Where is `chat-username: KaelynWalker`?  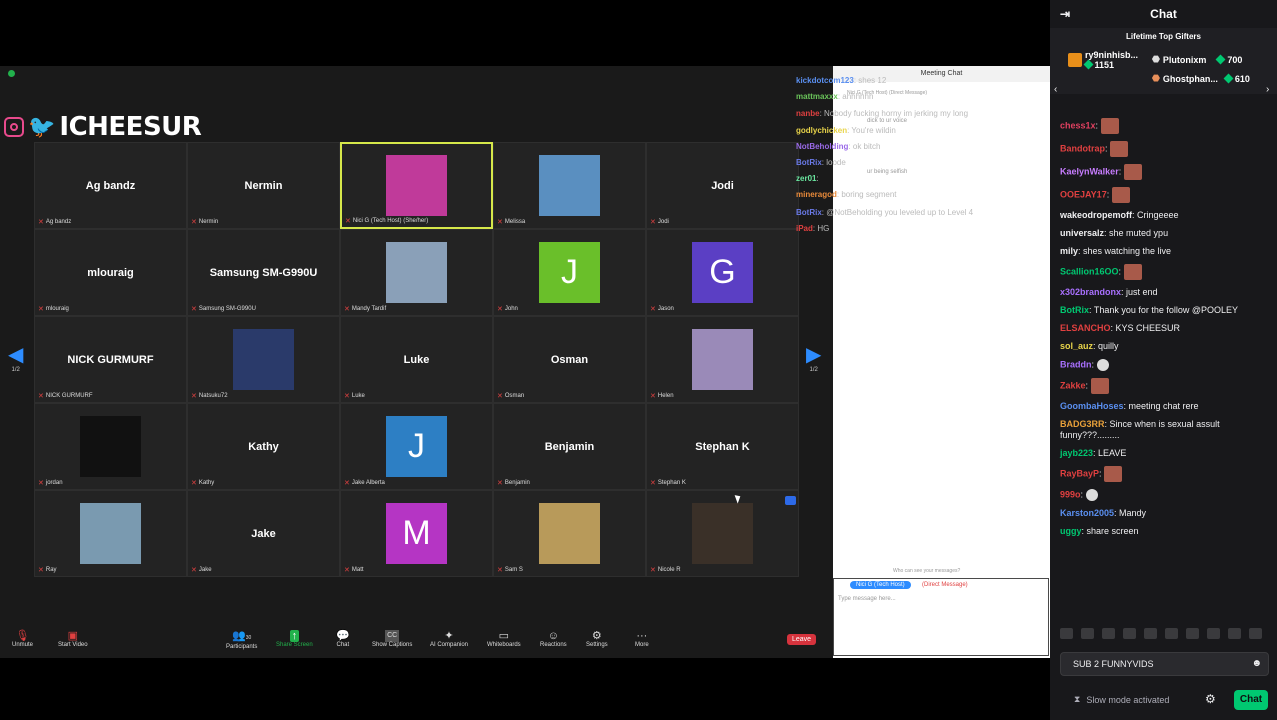
chat-username: KaelynWalker is located at coordinates (1089, 171).